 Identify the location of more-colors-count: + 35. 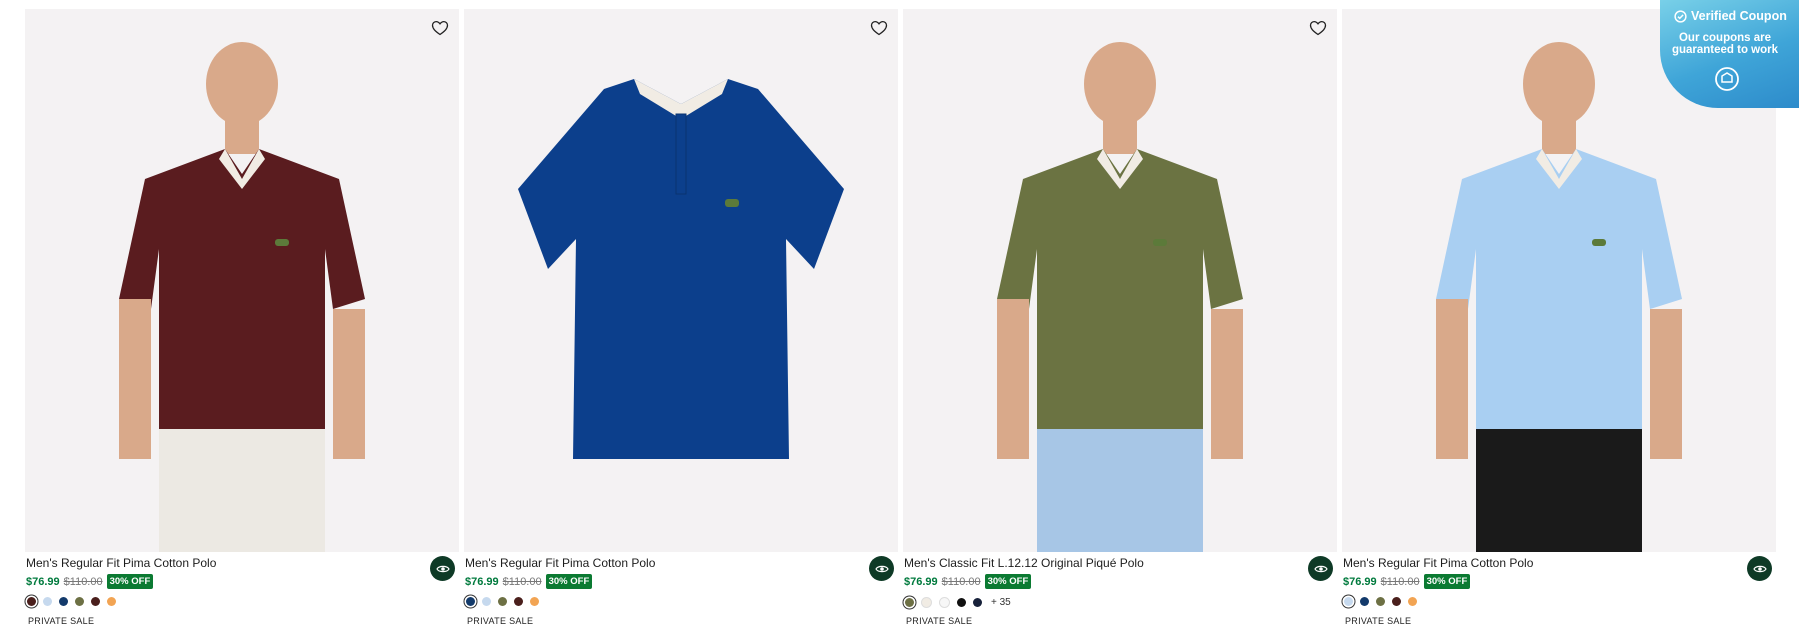
(1001, 602).